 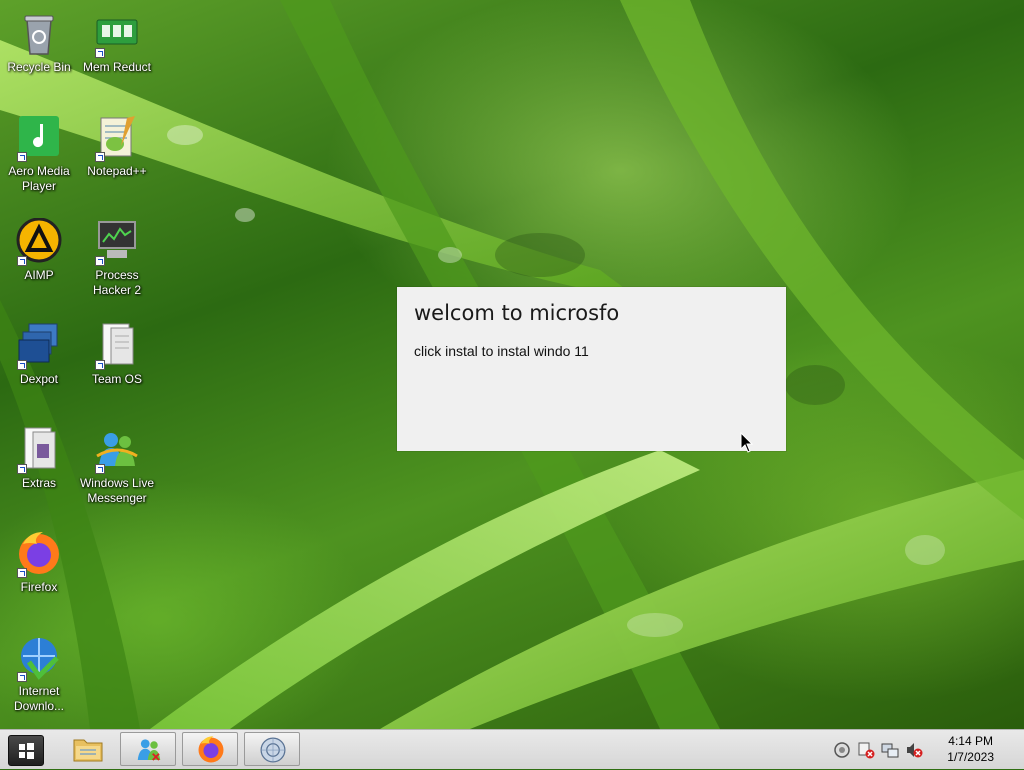 I want to click on icon-label: Team OS, so click(x=116, y=379).